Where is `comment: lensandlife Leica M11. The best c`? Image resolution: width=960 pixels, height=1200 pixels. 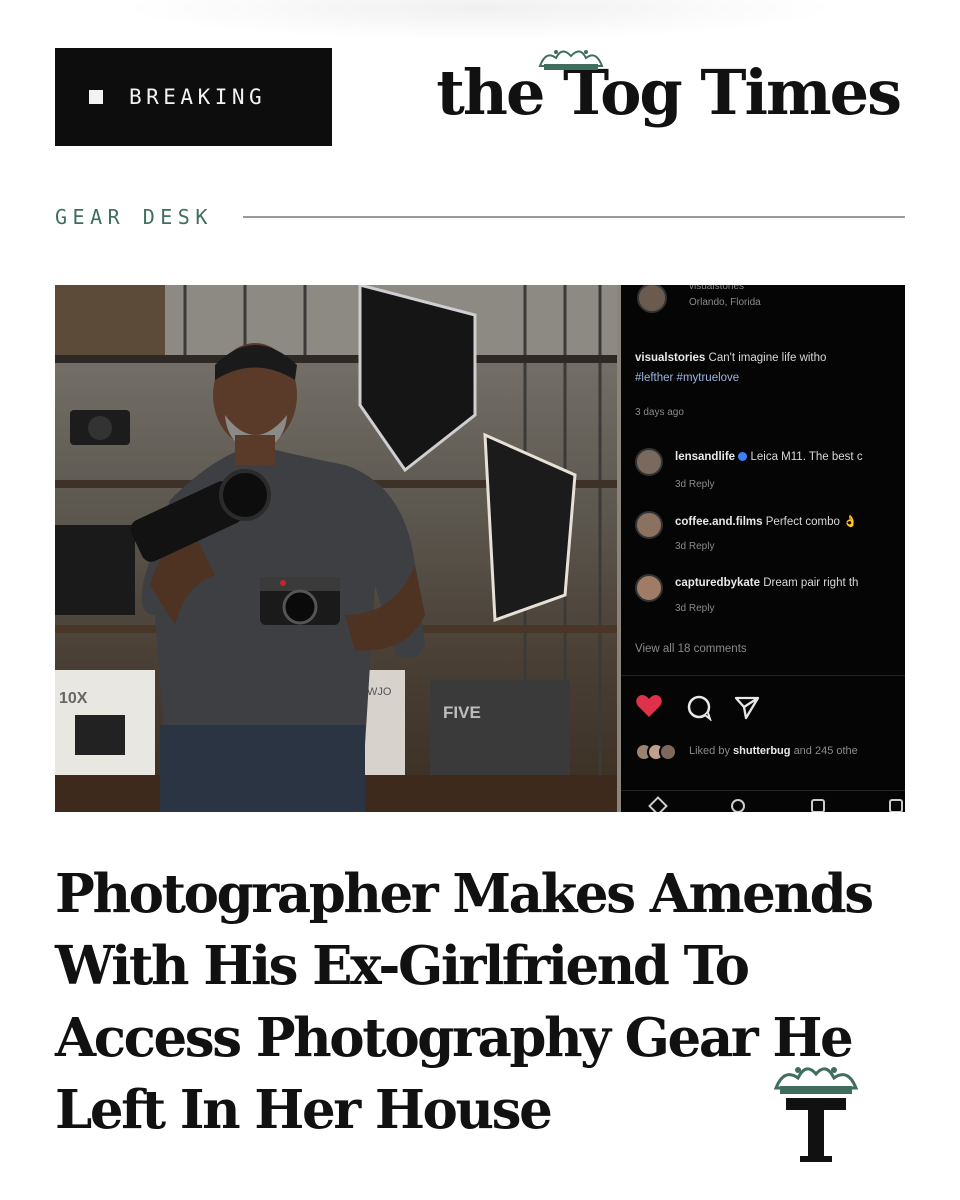
comment: lensandlife Leica M11. The best c is located at coordinates (769, 457).